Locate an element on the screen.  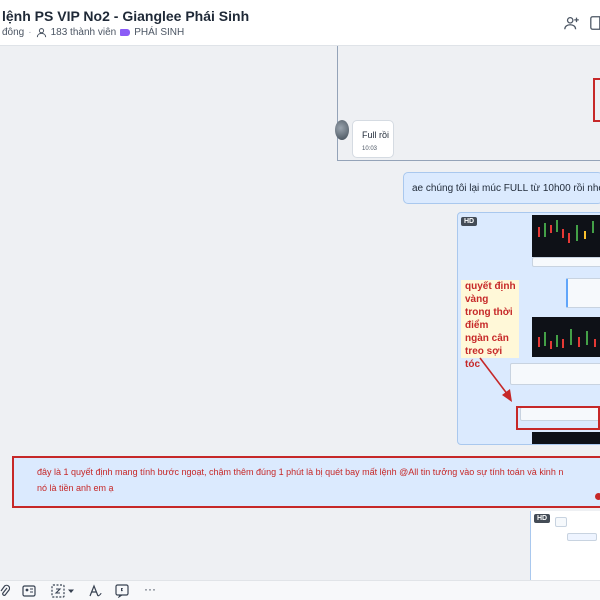
annotation-line: quyết định is located at coordinates (490, 286).